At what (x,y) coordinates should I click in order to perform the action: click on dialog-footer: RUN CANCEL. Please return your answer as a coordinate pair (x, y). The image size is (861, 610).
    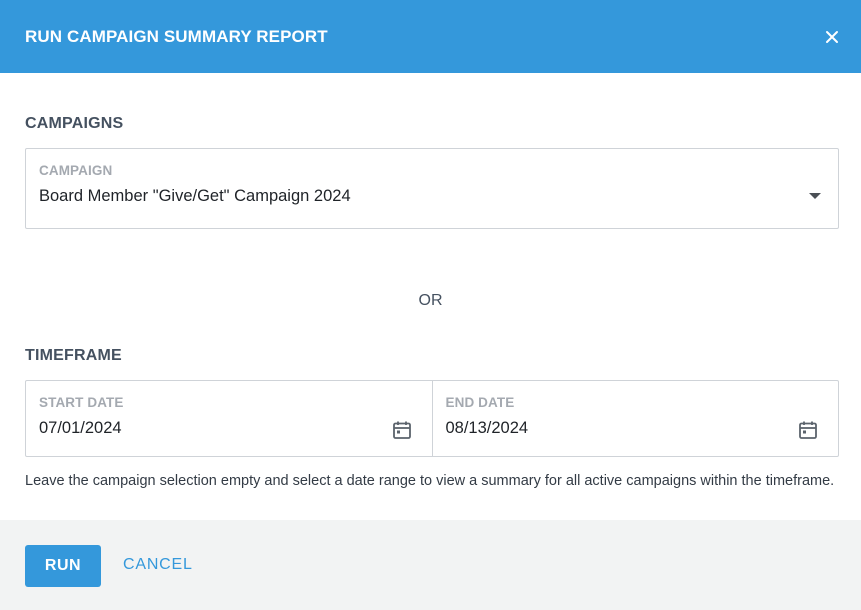
    Looking at the image, I should click on (430, 565).